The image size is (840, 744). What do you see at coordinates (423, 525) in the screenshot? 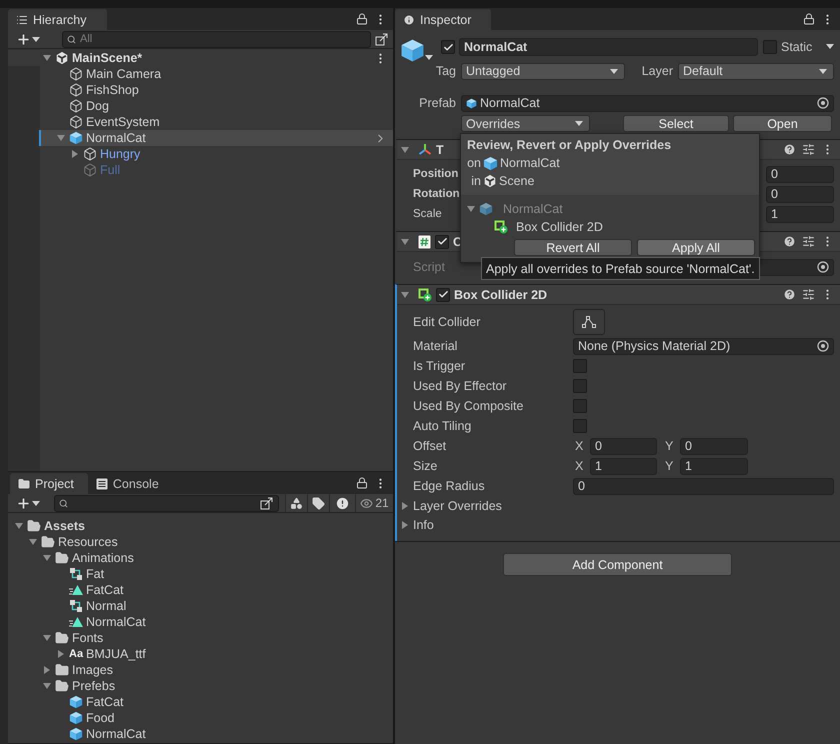
I see `foldout-label: Info` at bounding box center [423, 525].